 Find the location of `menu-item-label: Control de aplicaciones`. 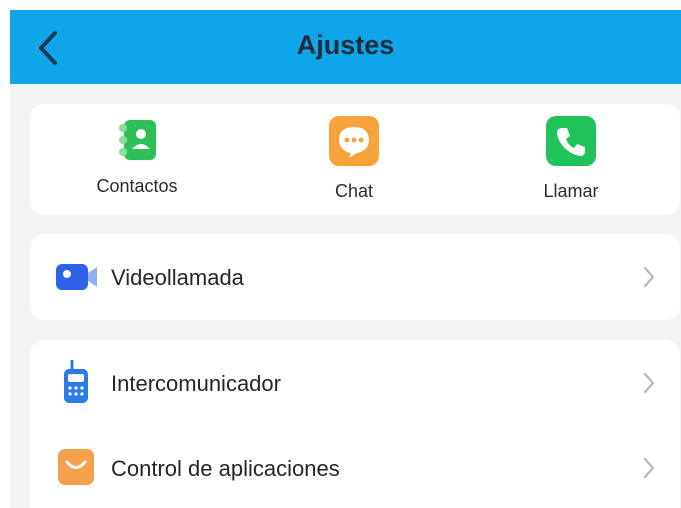

menu-item-label: Control de aplicaciones is located at coordinates (225, 468).